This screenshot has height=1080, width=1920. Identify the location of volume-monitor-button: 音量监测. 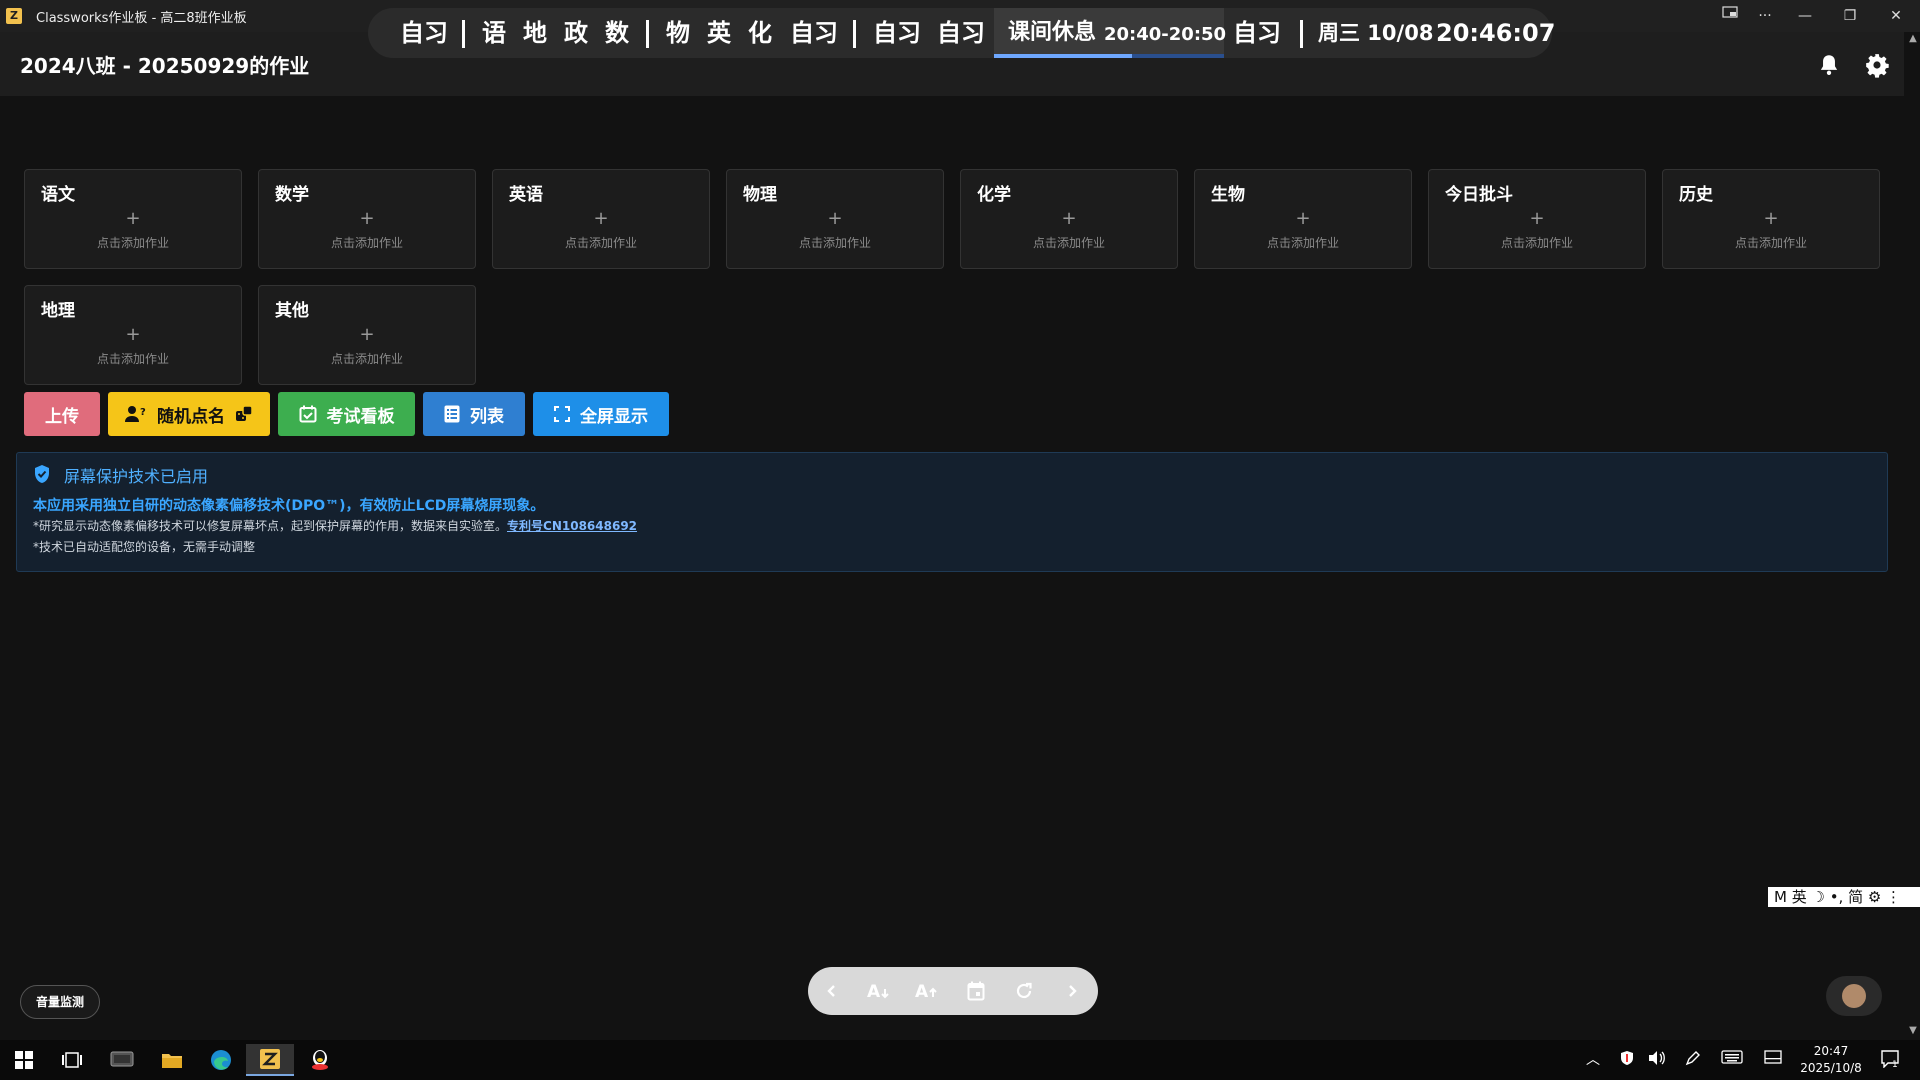
(60, 1002).